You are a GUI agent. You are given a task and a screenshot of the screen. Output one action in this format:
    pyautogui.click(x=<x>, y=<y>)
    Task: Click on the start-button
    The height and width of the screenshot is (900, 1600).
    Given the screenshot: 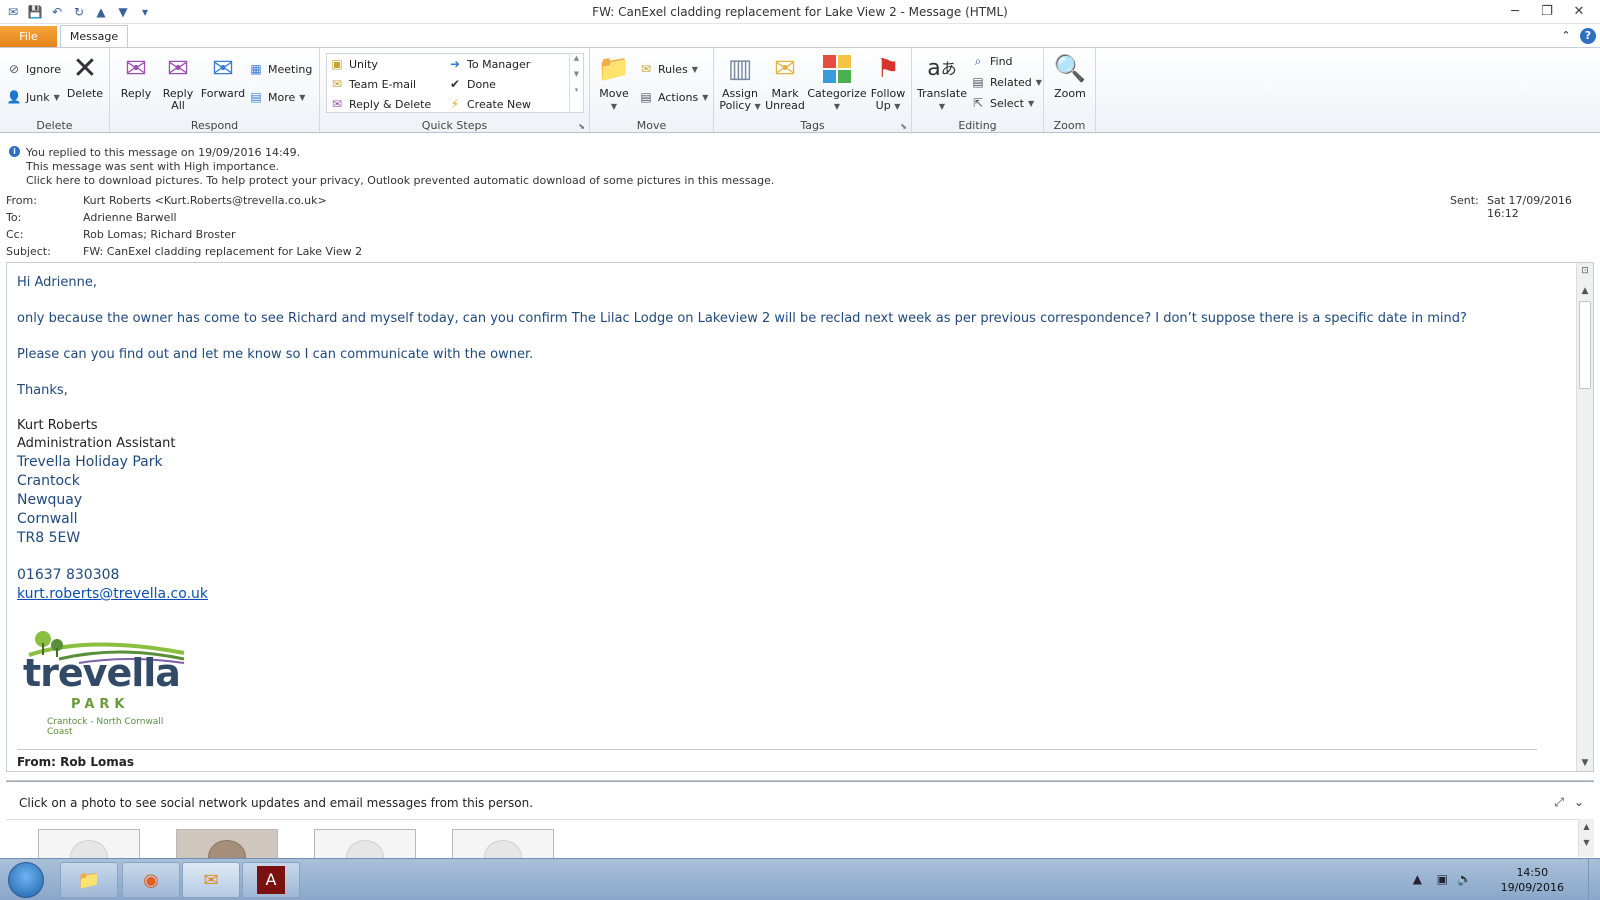 What is the action you would take?
    pyautogui.click(x=26, y=880)
    